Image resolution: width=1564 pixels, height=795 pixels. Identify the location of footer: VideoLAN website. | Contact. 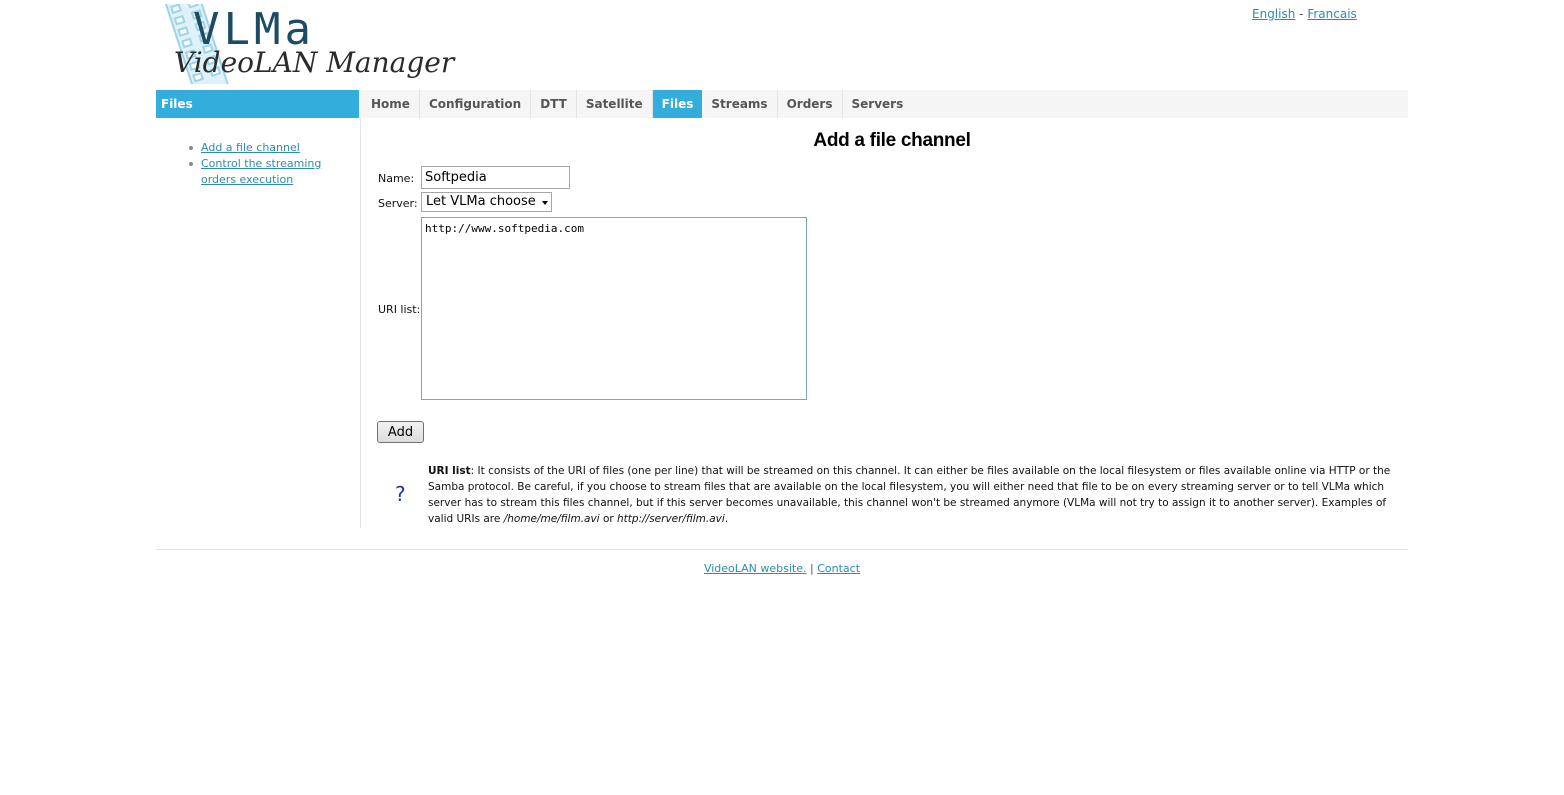
(782, 568).